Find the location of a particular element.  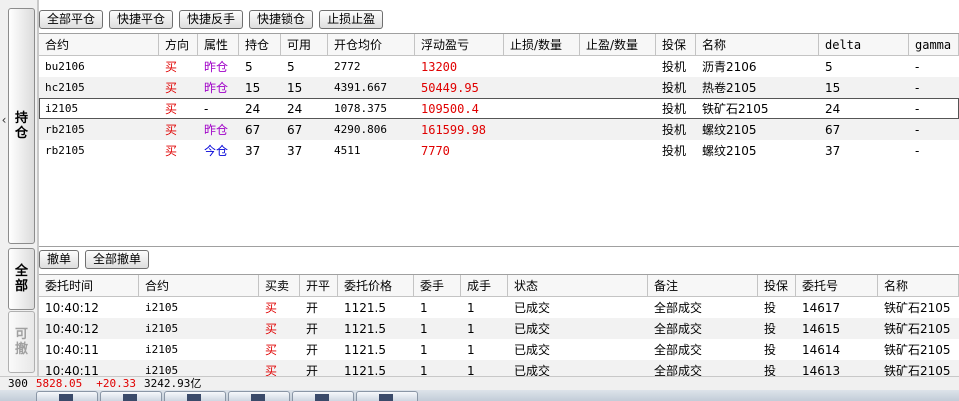

position-direction: 买 is located at coordinates (171, 130).